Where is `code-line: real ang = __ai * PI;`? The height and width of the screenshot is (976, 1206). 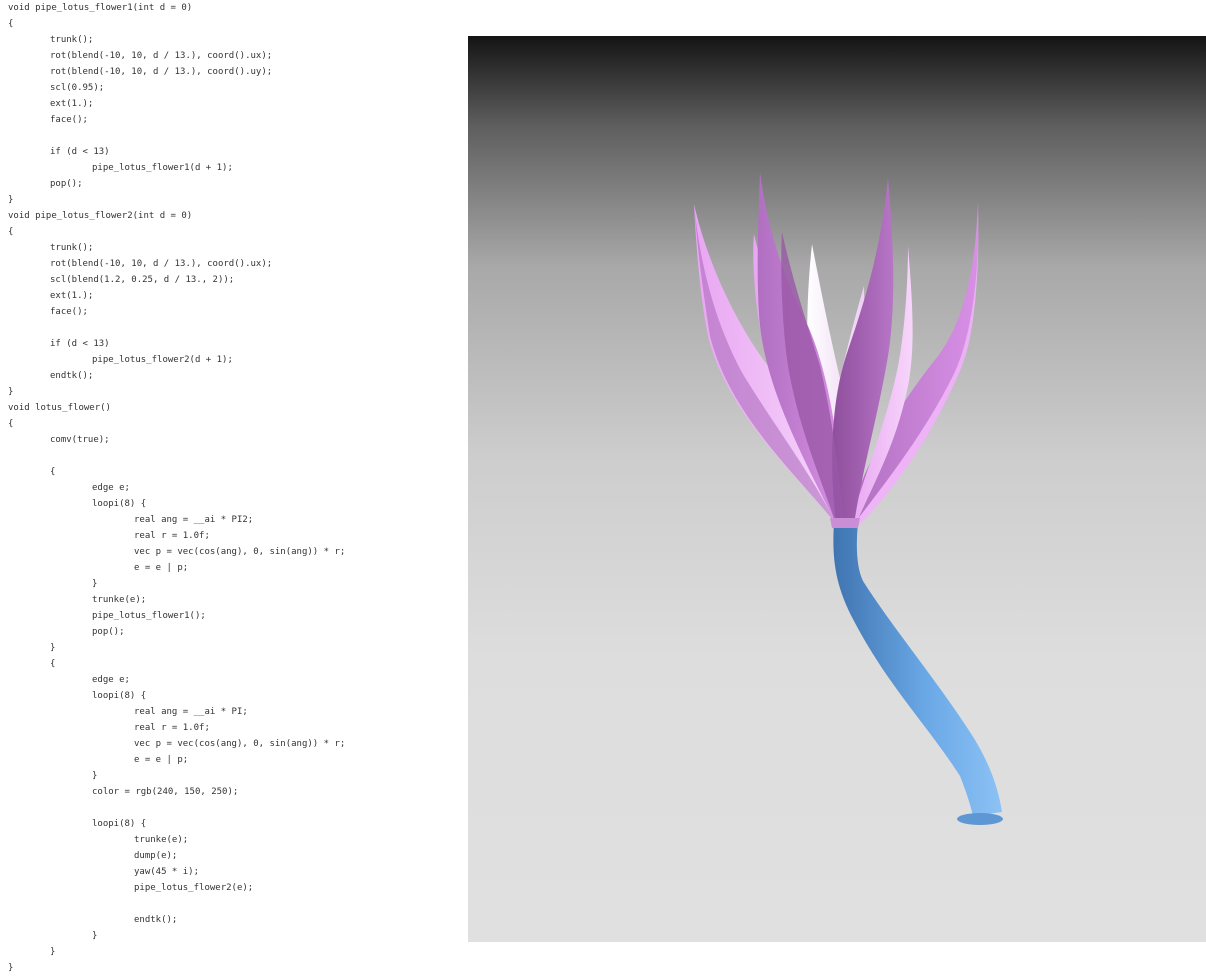
code-line: real ang = __ai * PI; is located at coordinates (230, 712).